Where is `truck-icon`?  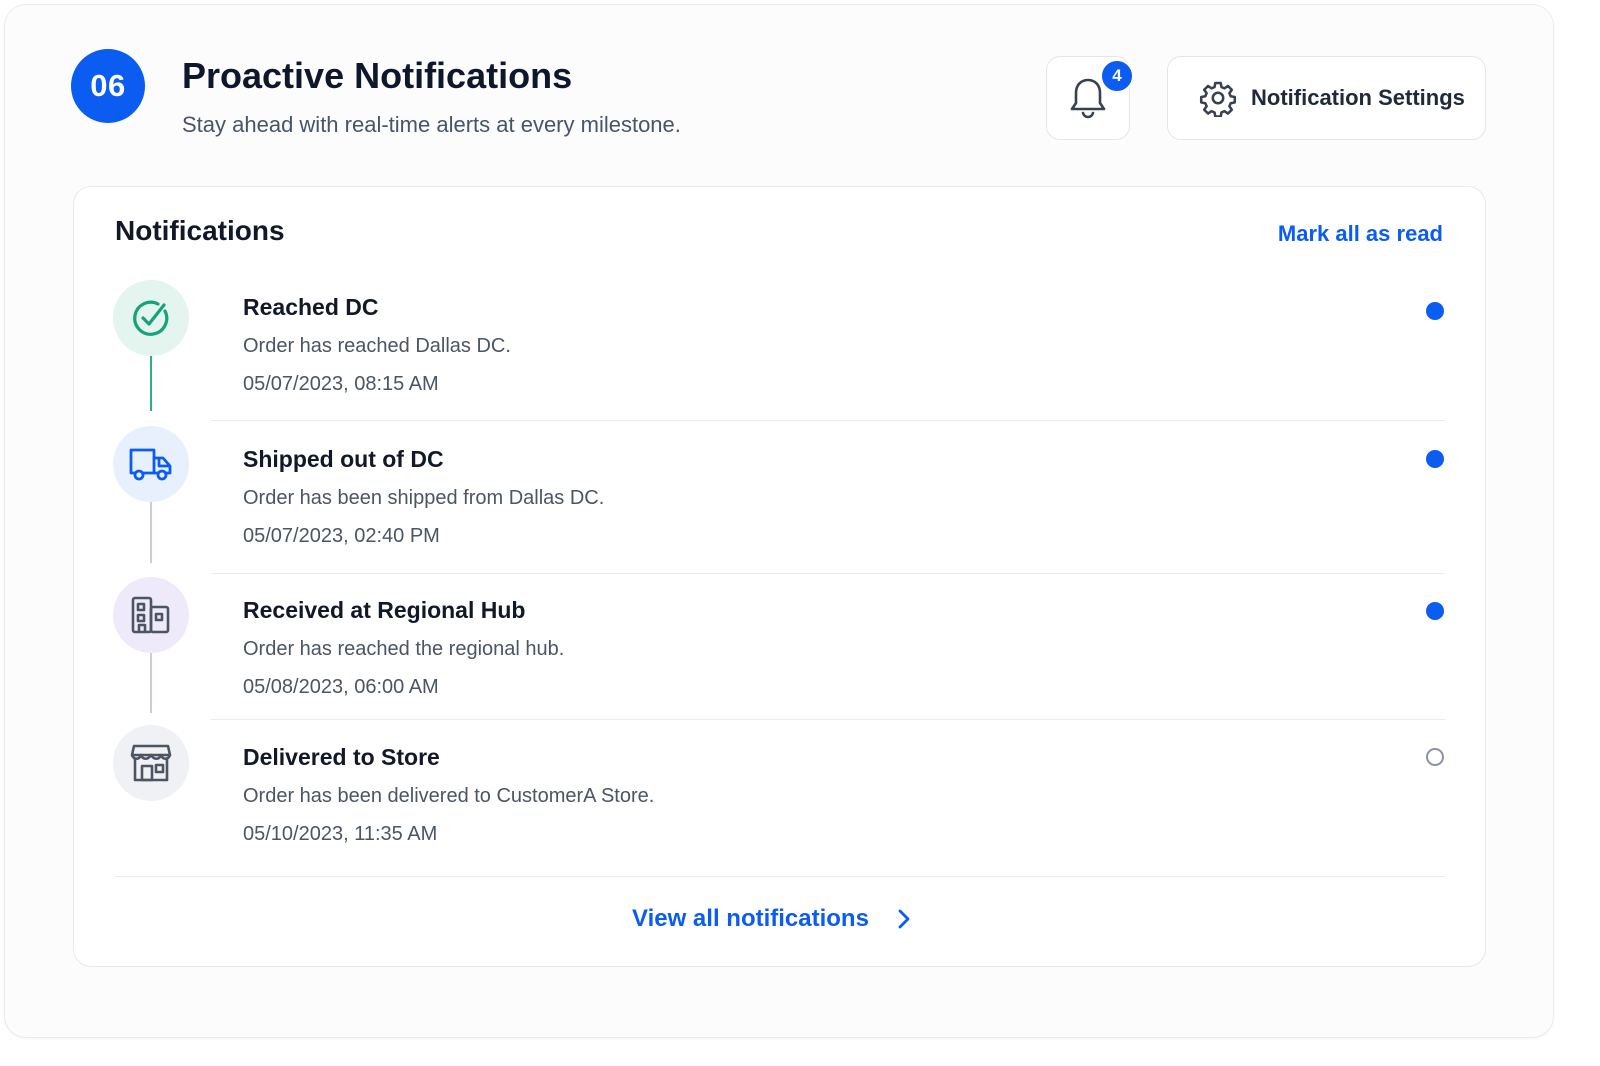
truck-icon is located at coordinates (150, 464).